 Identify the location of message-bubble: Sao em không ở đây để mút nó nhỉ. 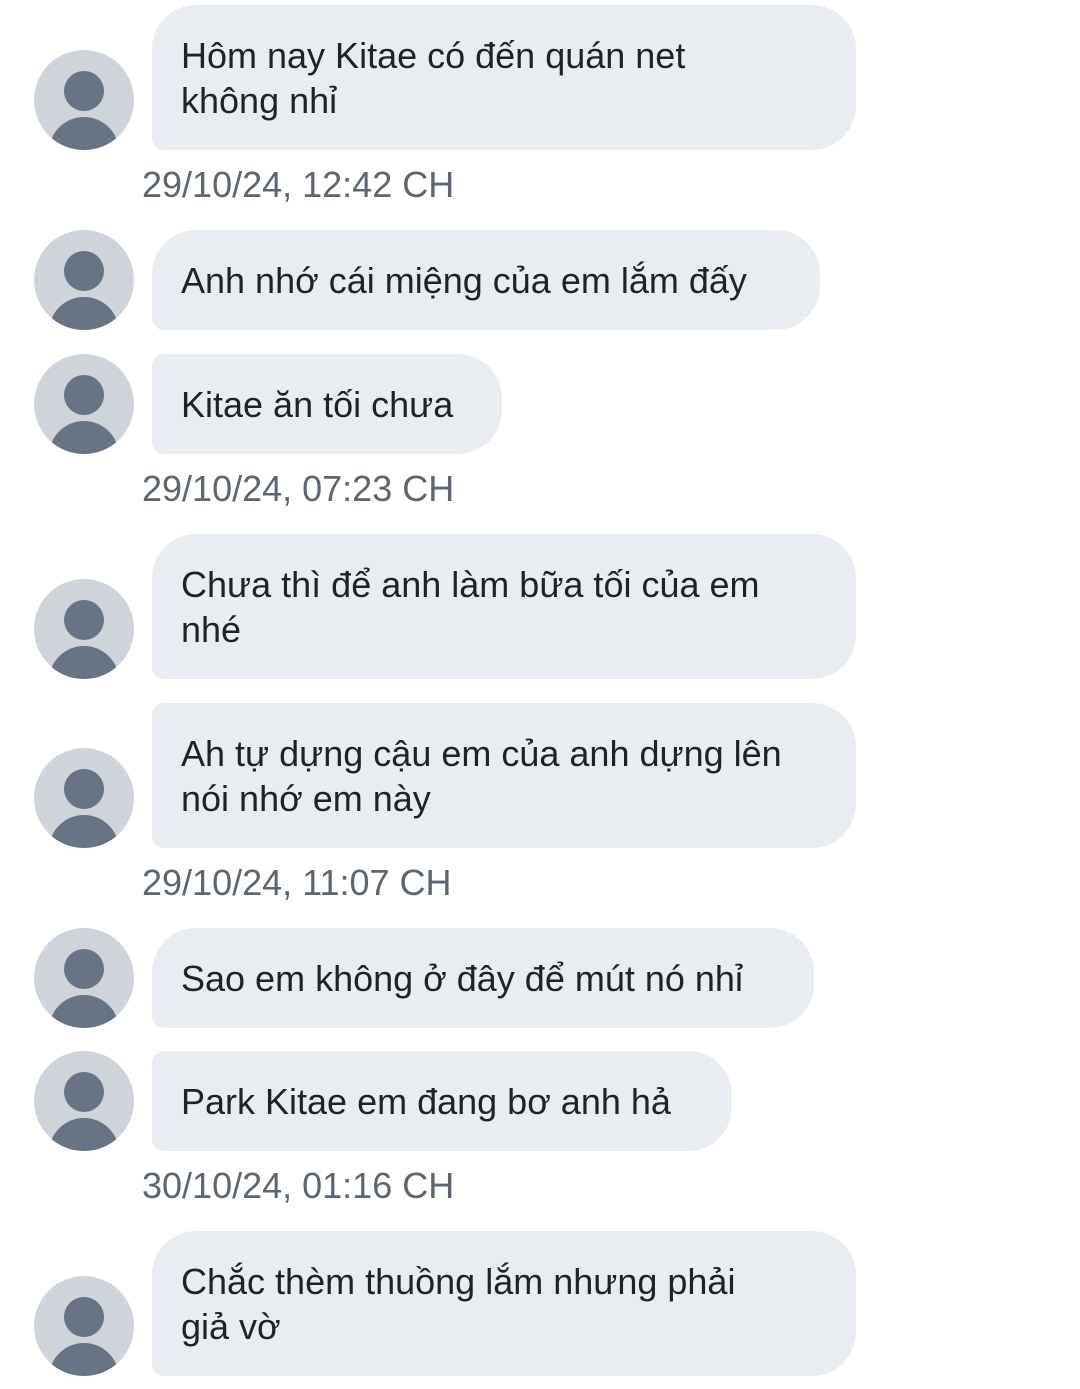
(483, 978).